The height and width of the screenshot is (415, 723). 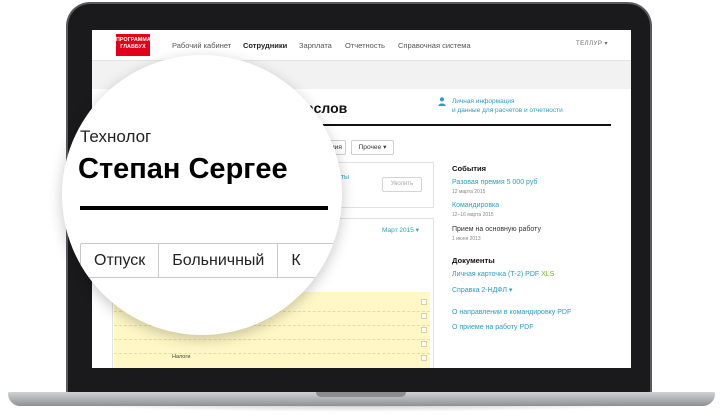 What do you see at coordinates (434, 45) in the screenshot?
I see `nav-item-help-system: Справочная система` at bounding box center [434, 45].